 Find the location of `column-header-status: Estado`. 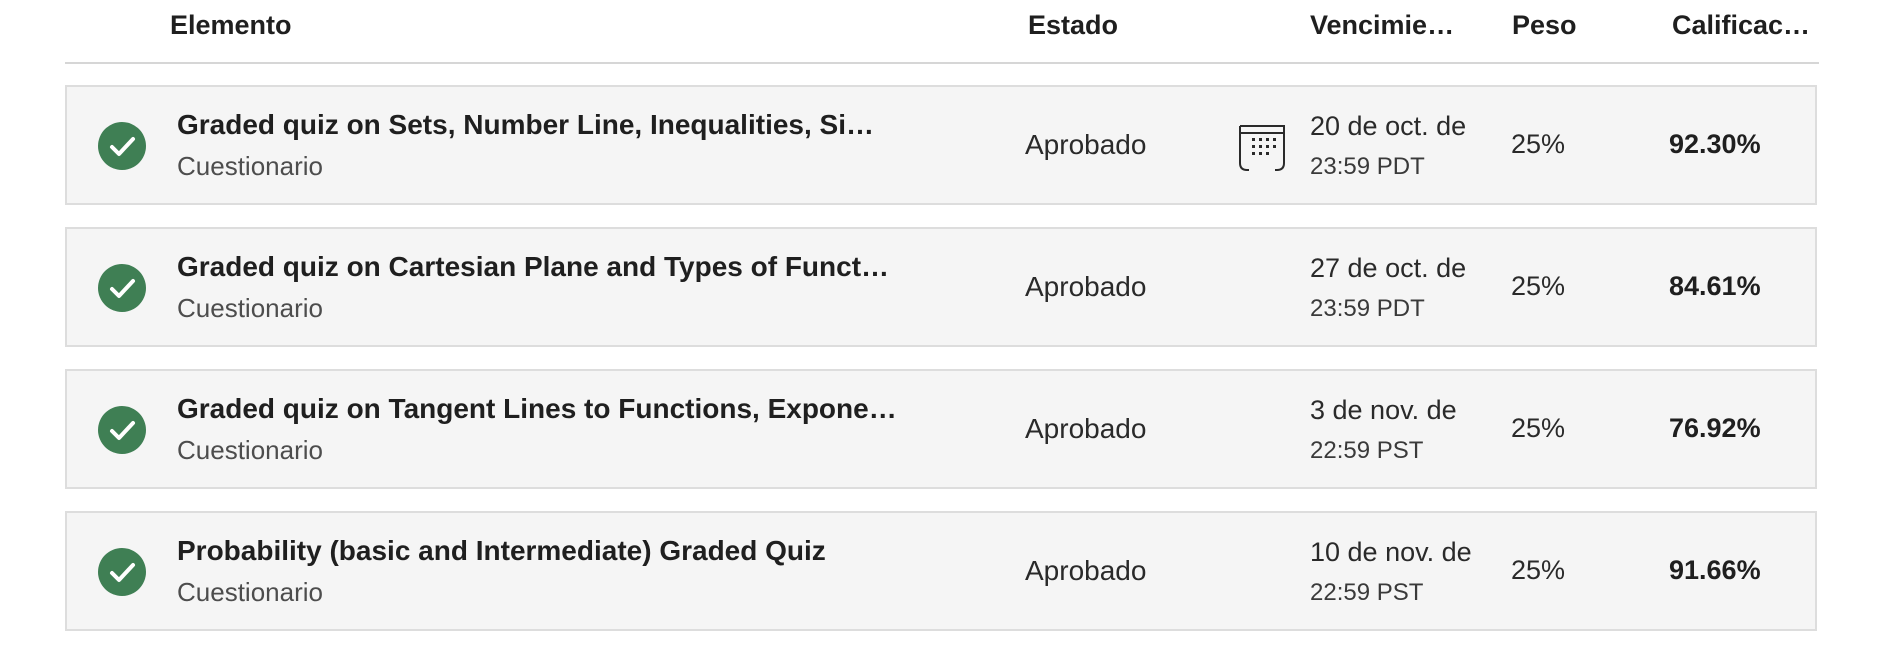

column-header-status: Estado is located at coordinates (1073, 25).